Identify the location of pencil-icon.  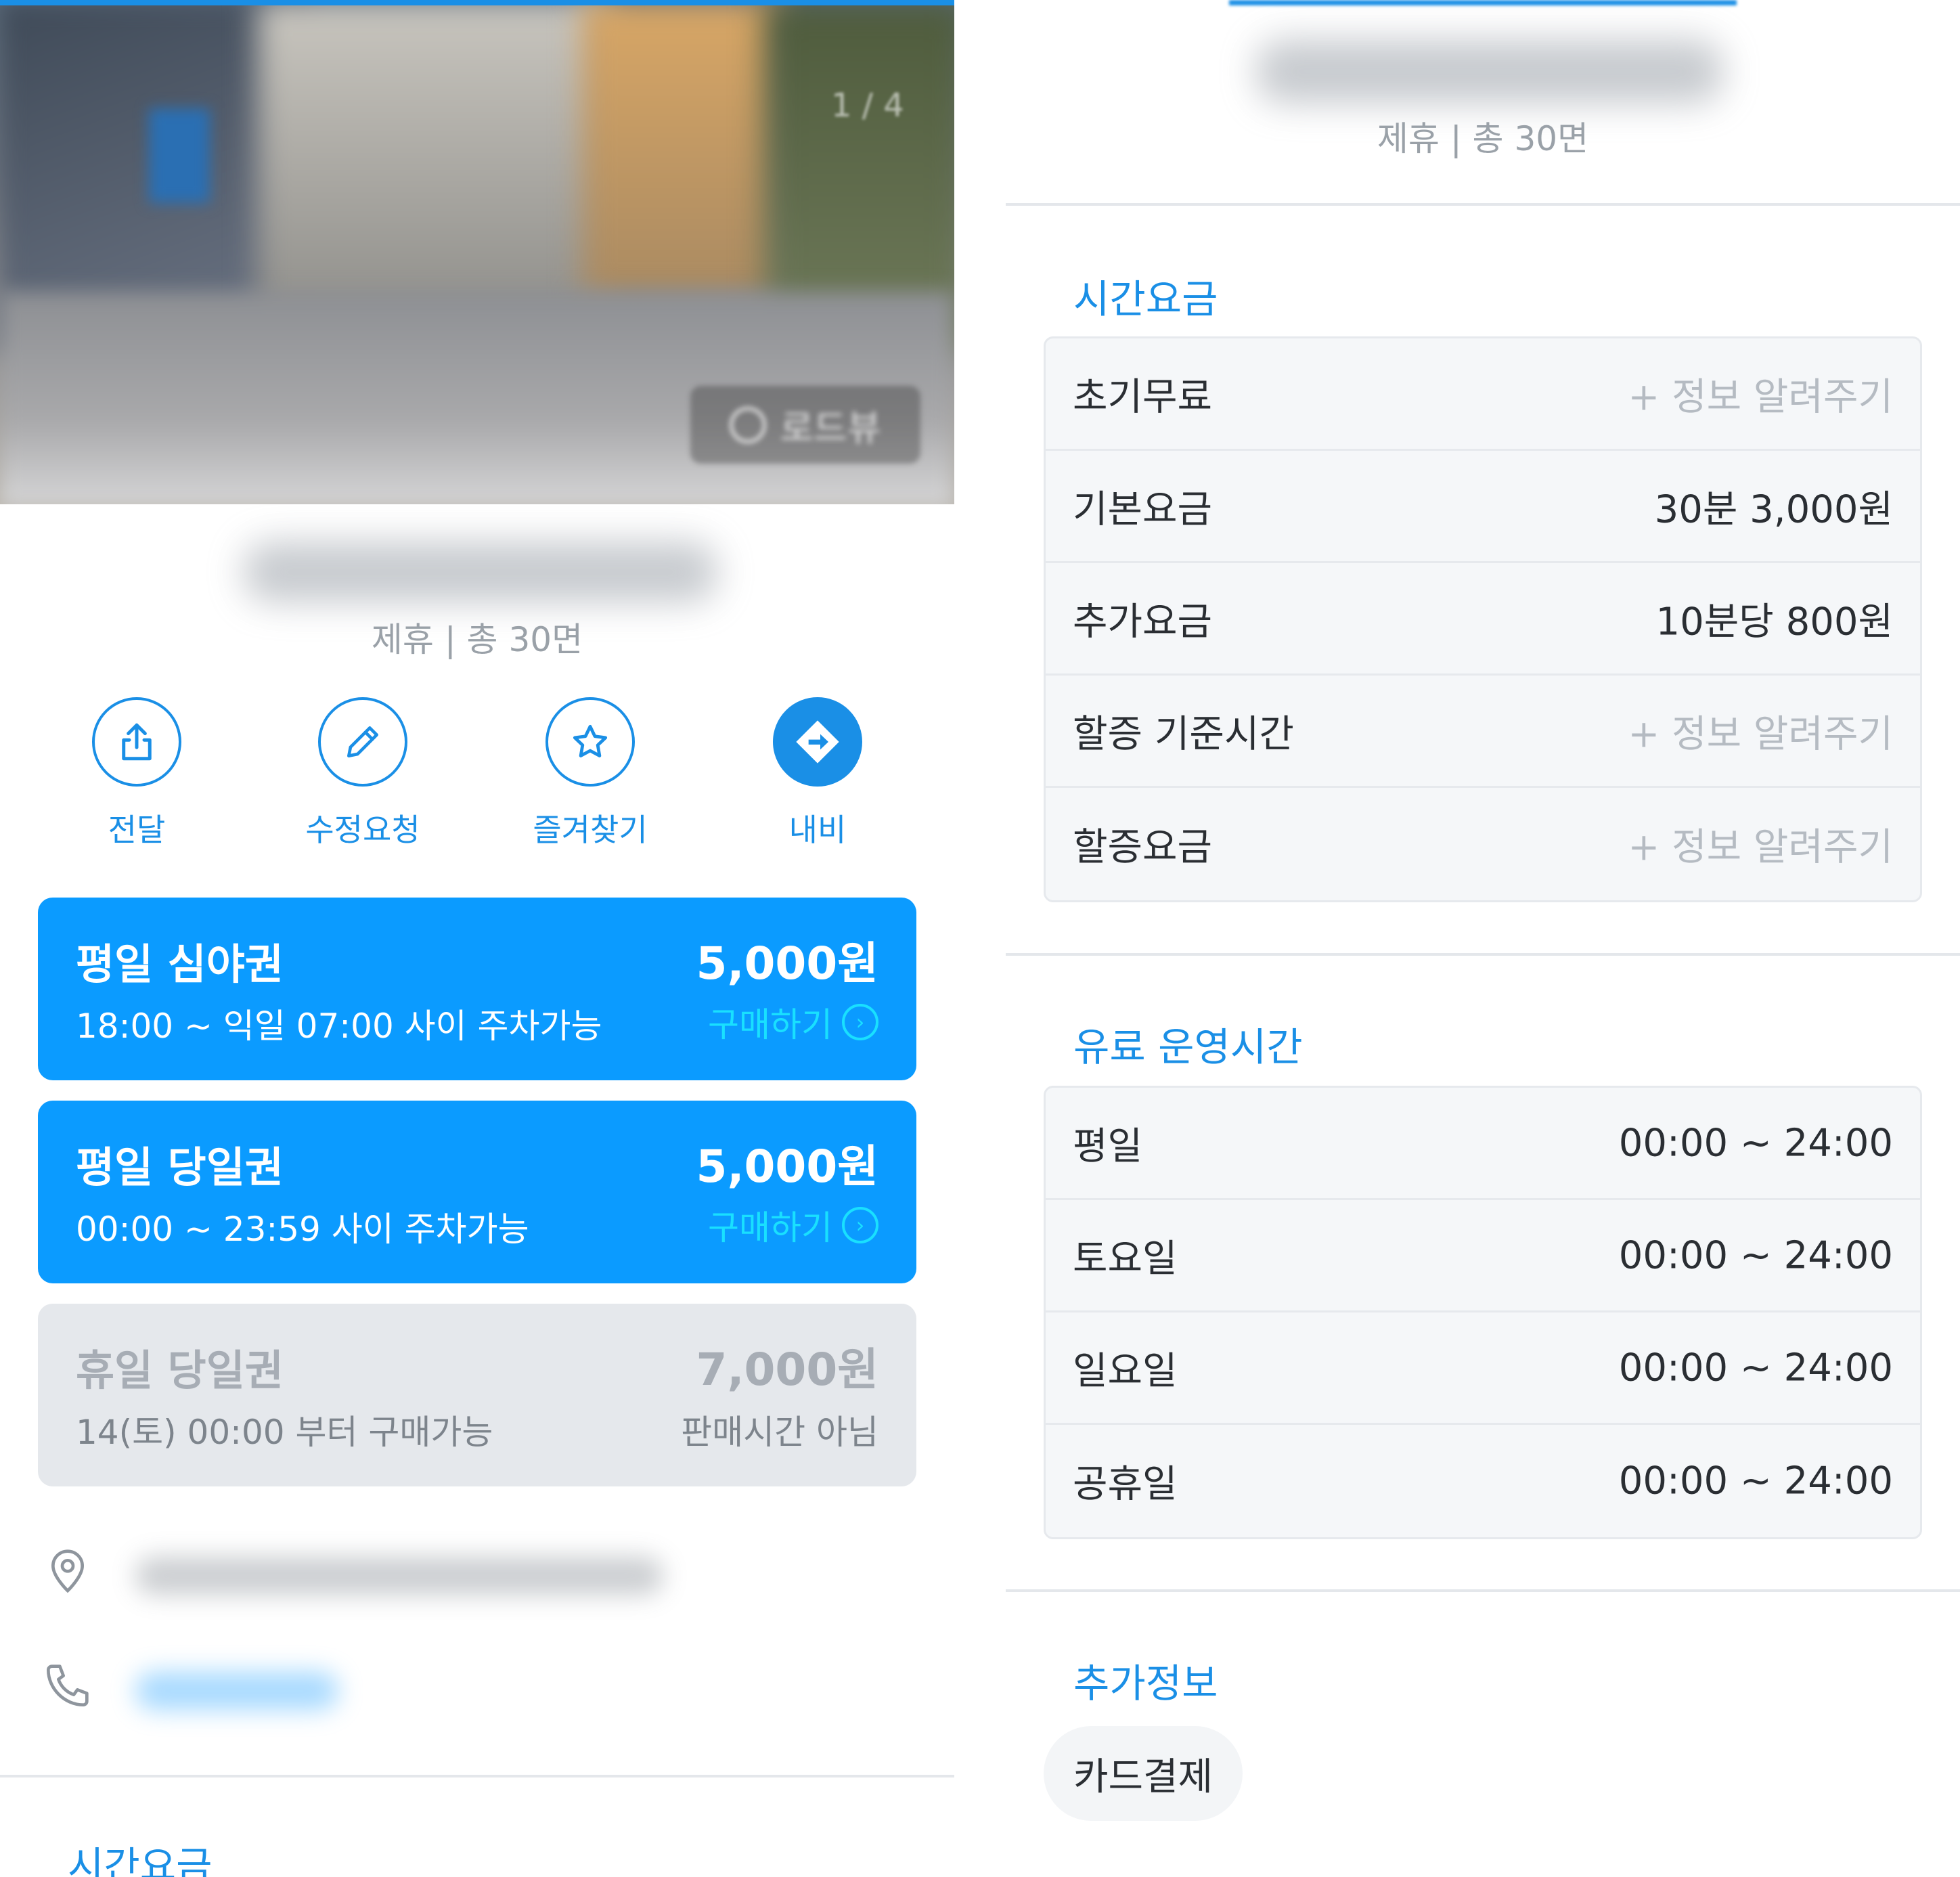
(362, 742).